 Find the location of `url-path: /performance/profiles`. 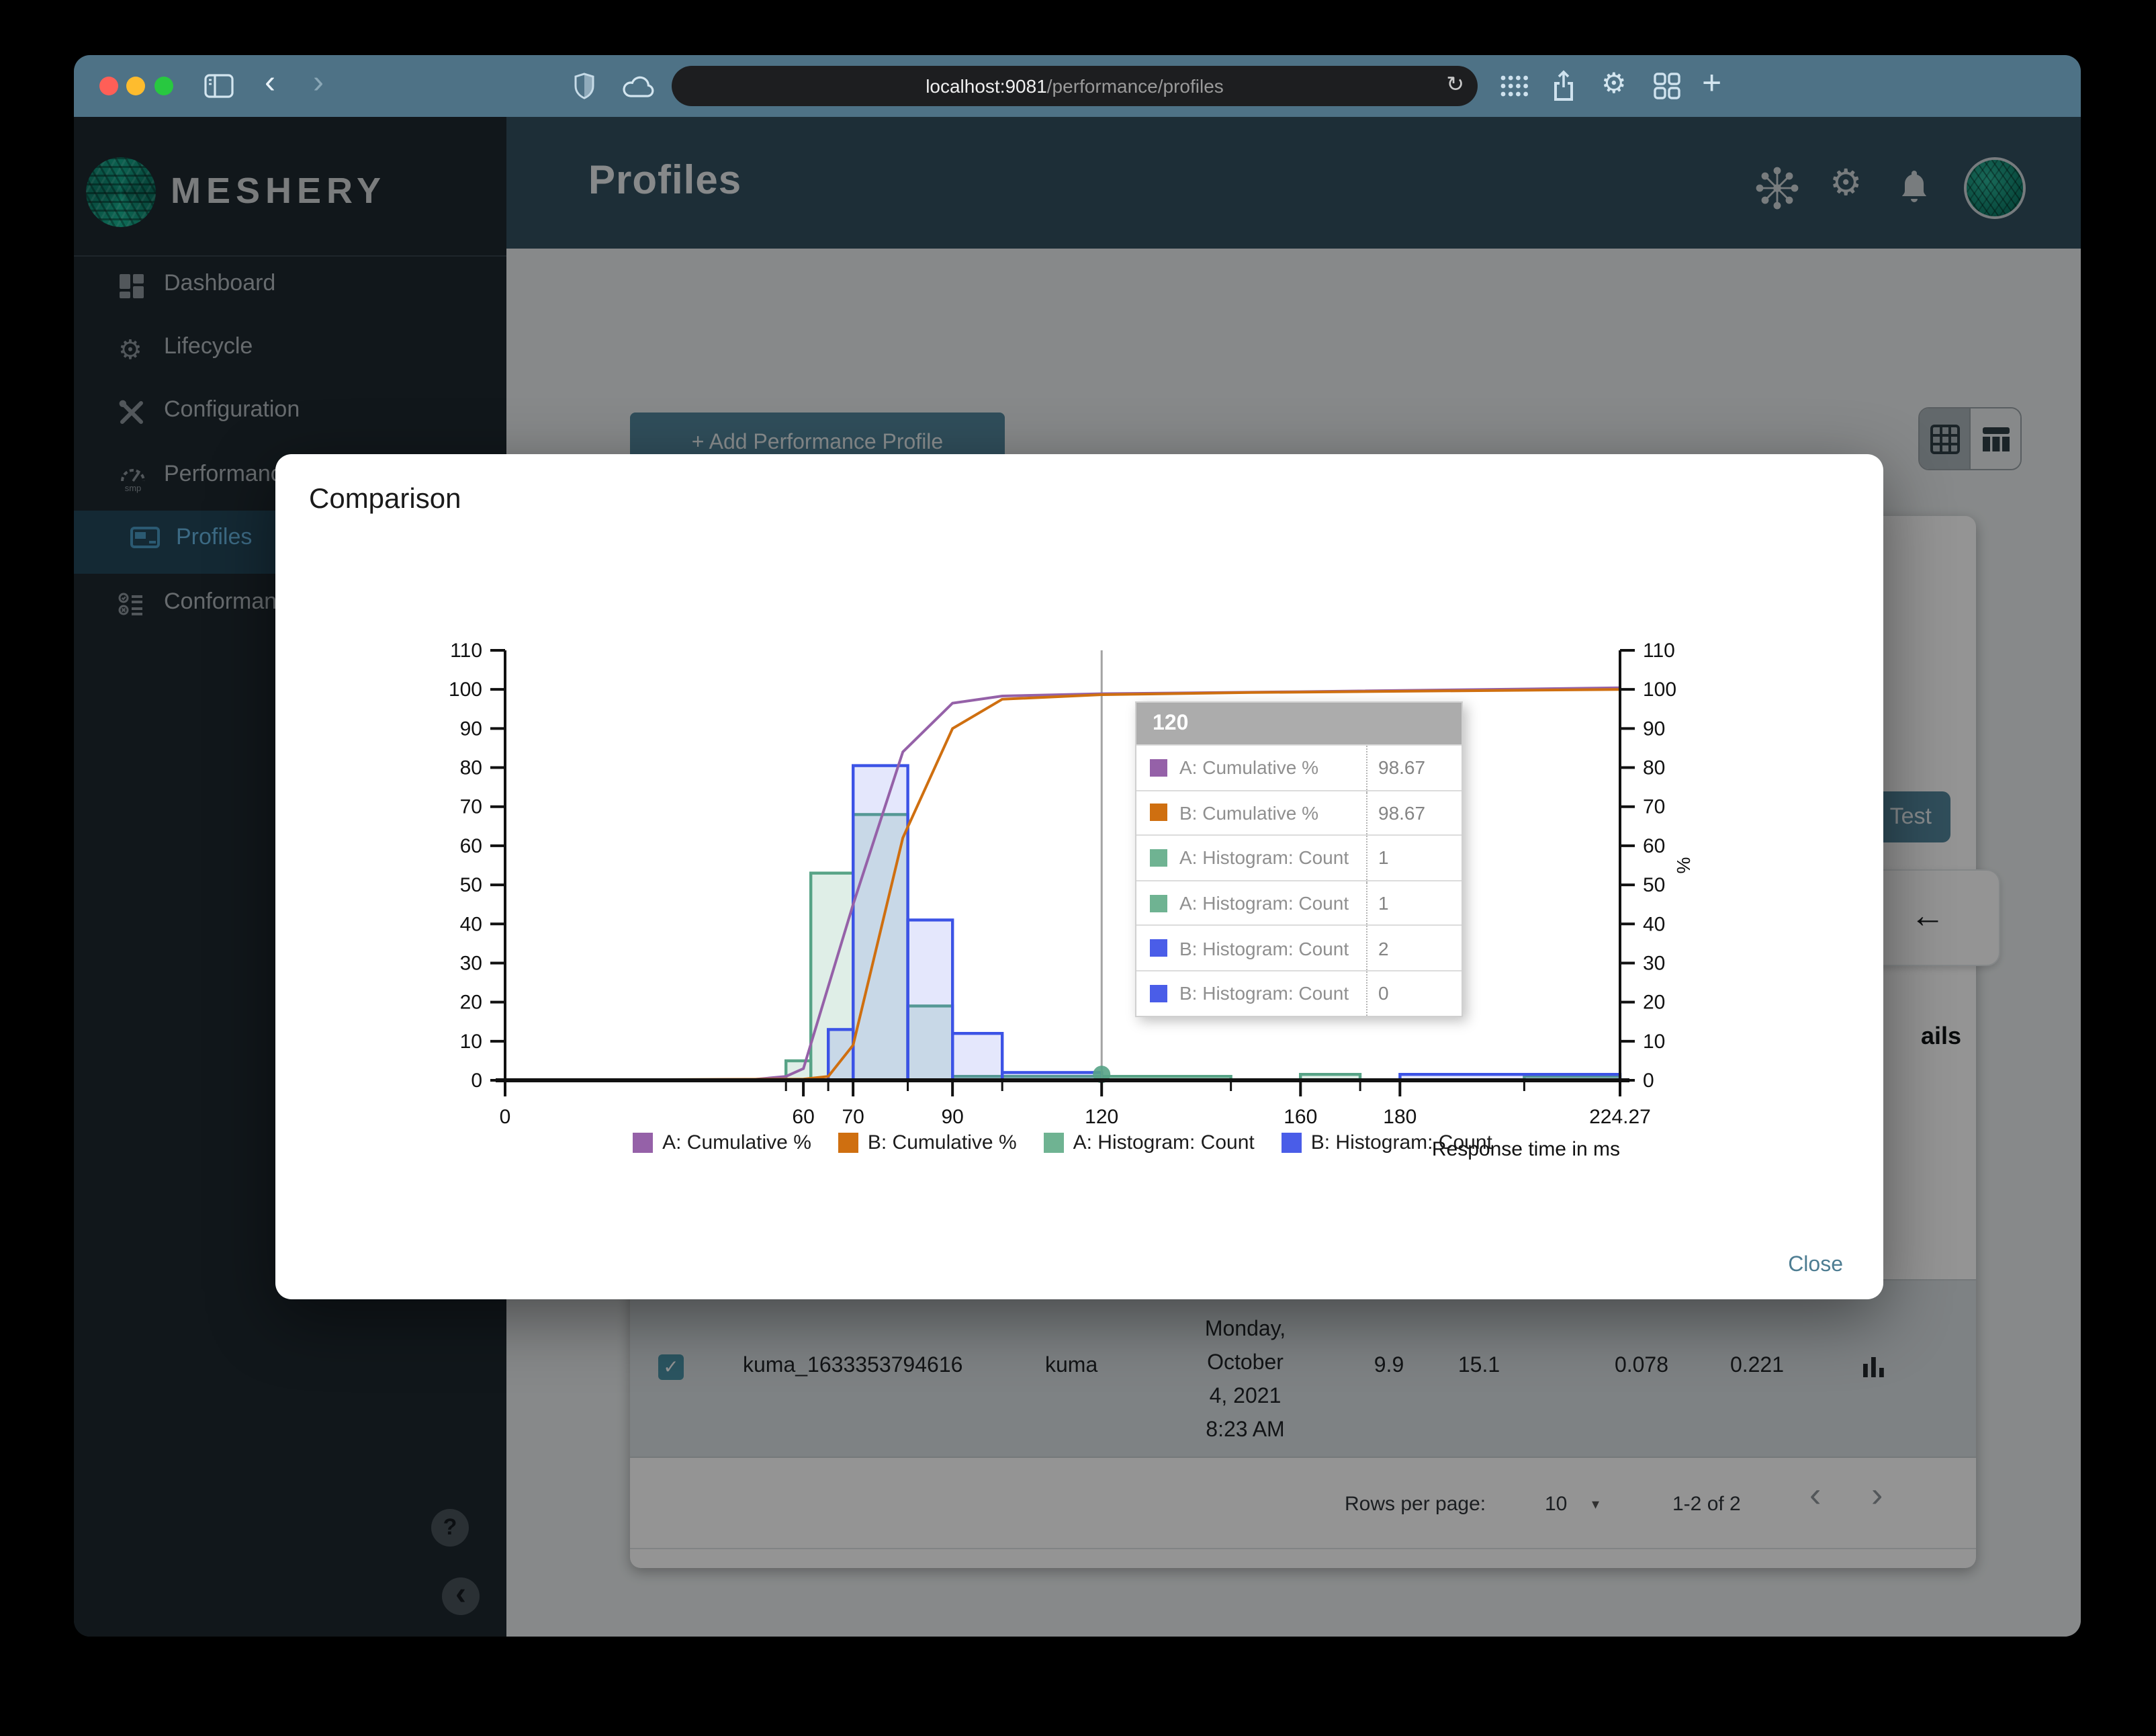

url-path: /performance/profiles is located at coordinates (1135, 86).